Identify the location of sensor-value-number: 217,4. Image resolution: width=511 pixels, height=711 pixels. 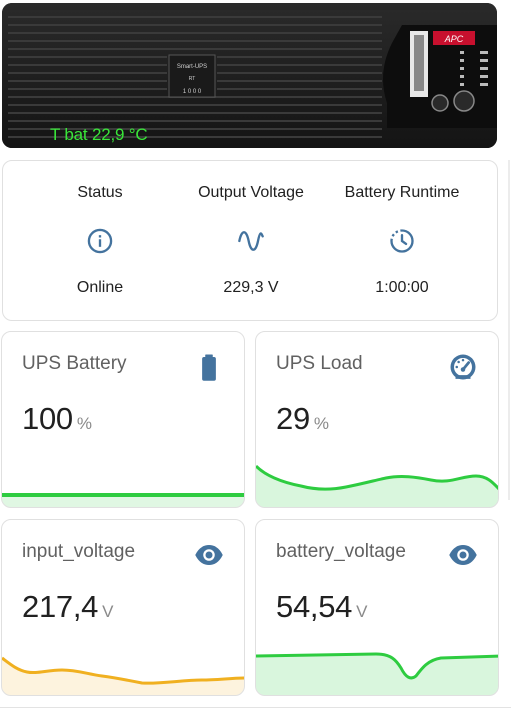
(60, 606).